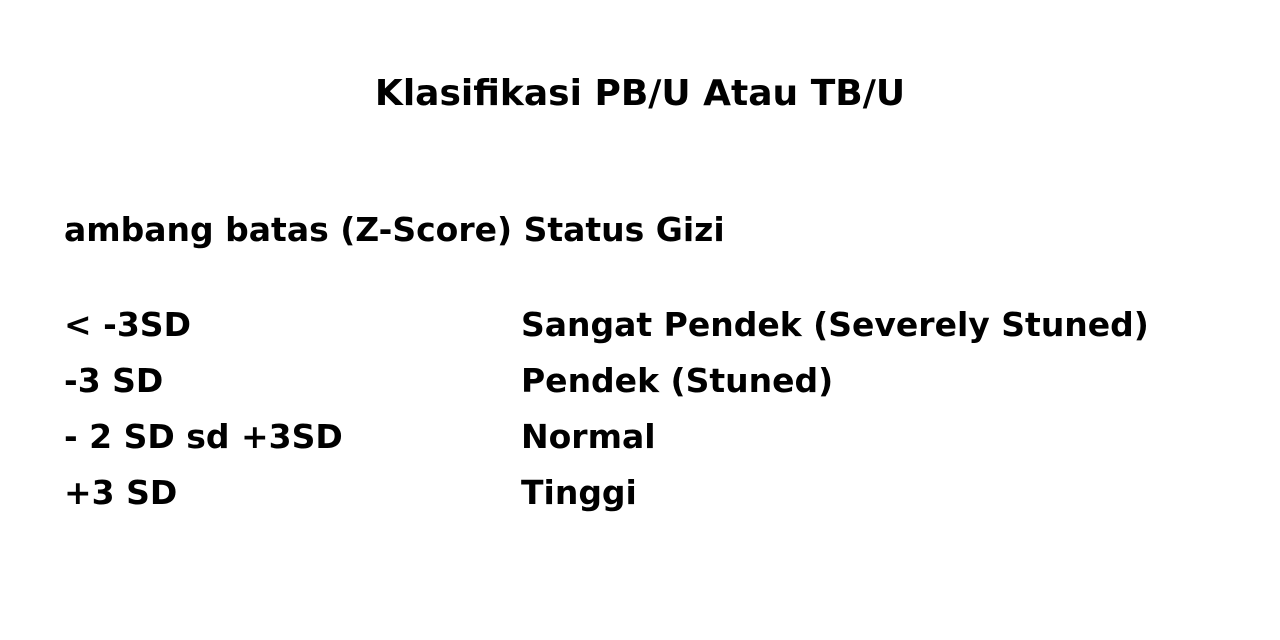  I want to click on table-row: - 2 SD sd +3SD Normal, so click(654, 441).